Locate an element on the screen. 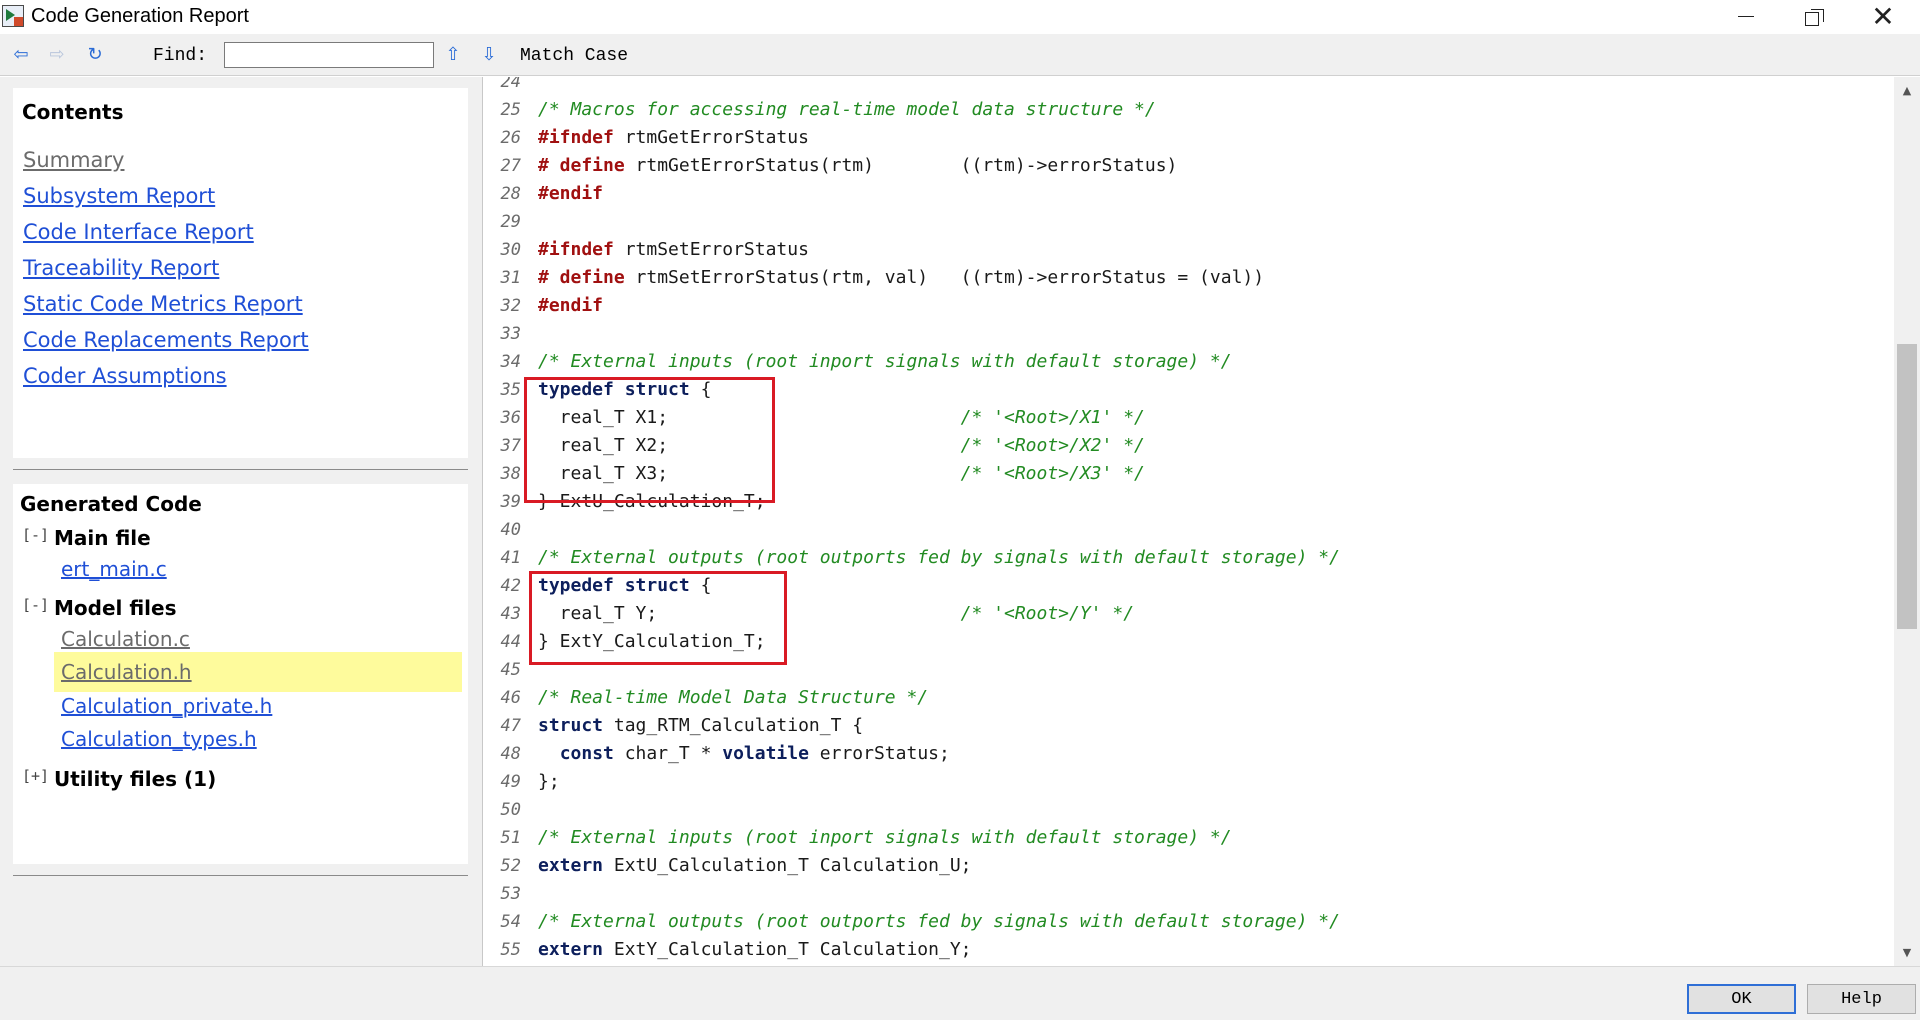 The width and height of the screenshot is (1920, 1020). line-number: 45 is located at coordinates (510, 670).